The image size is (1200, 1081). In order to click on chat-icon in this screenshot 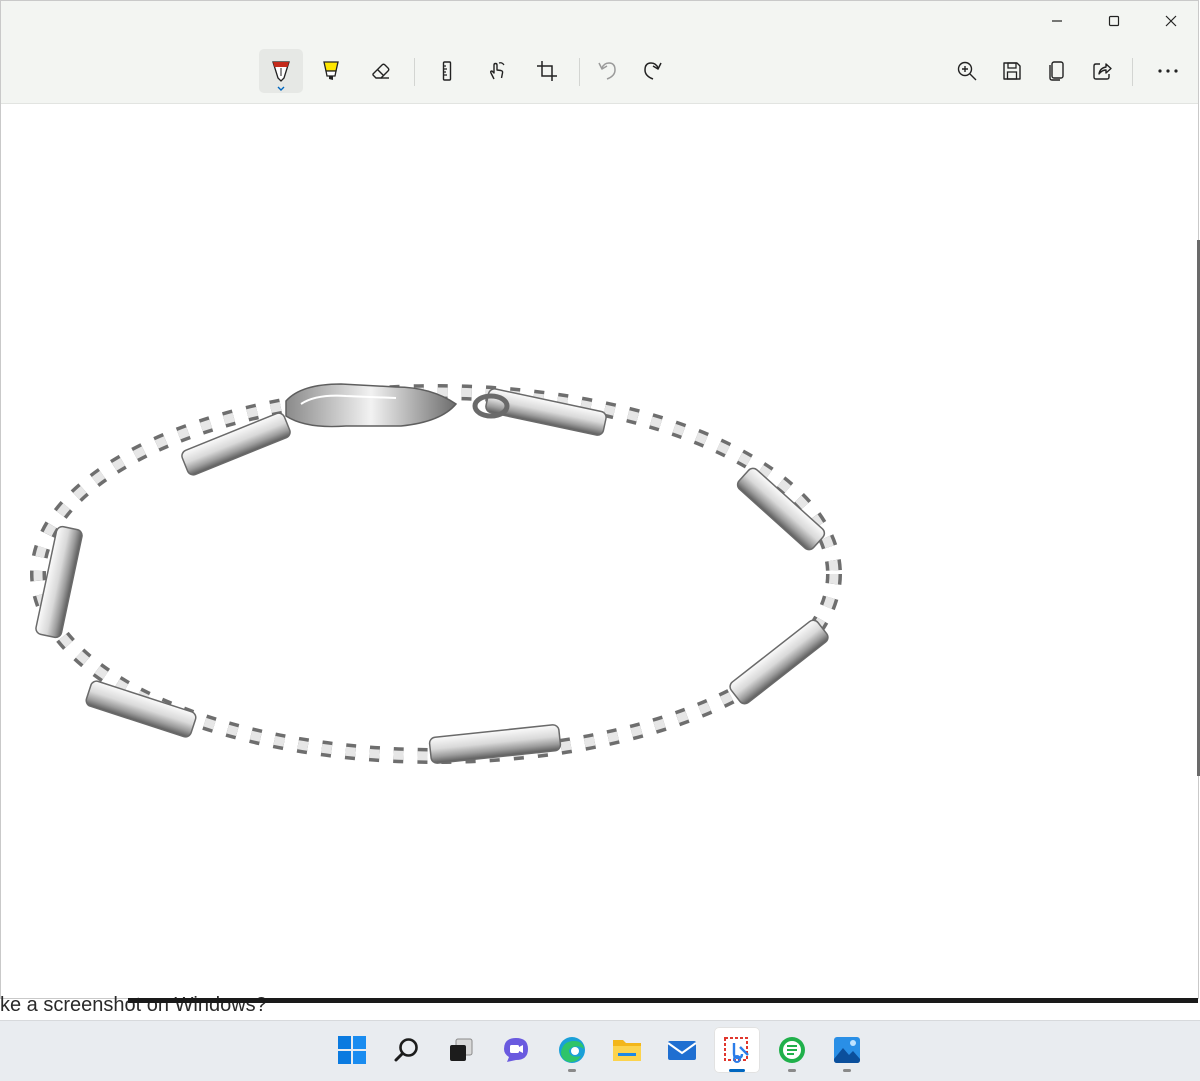, I will do `click(516, 1050)`.